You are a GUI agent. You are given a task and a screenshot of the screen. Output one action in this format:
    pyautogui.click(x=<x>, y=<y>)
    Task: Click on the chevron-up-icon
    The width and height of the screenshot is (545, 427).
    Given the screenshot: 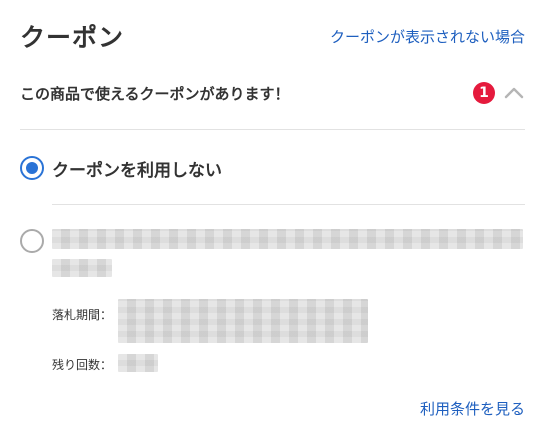 What is the action you would take?
    pyautogui.click(x=514, y=93)
    